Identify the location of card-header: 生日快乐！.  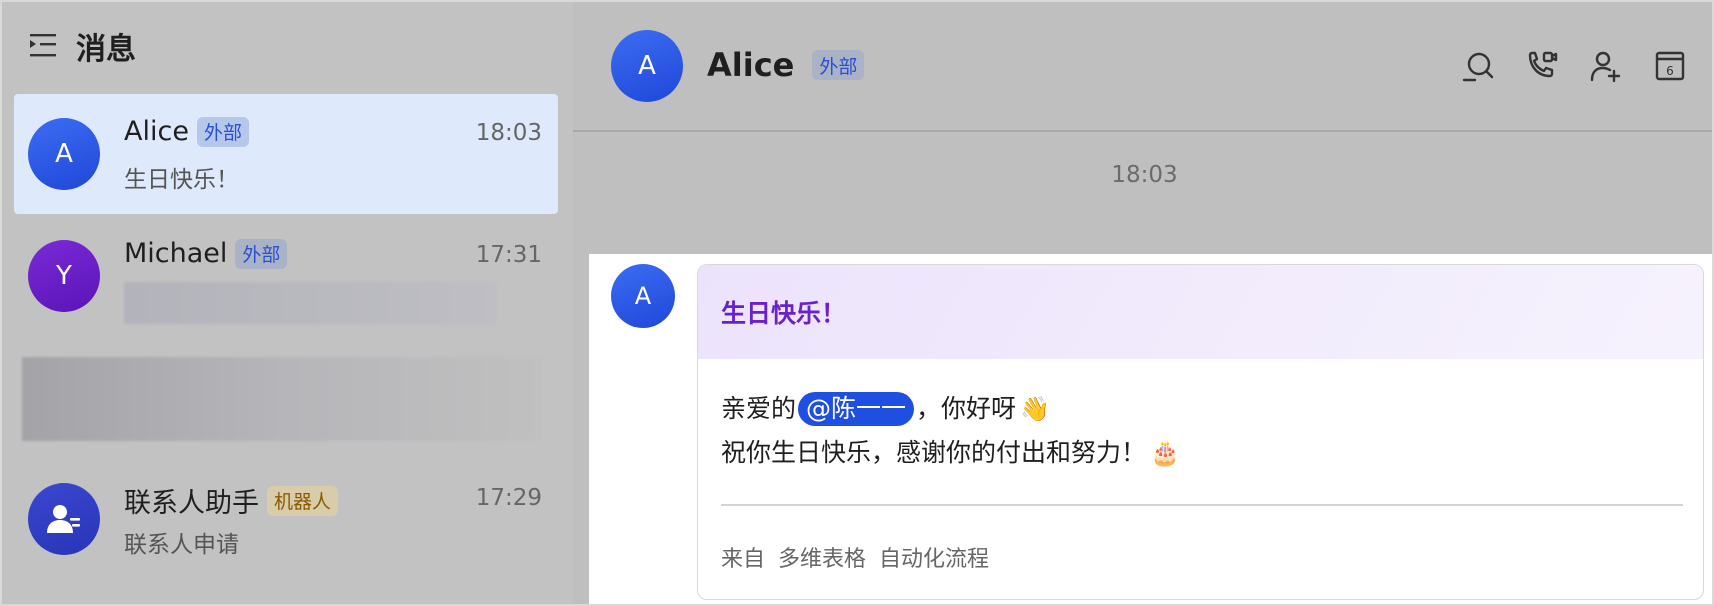
(1200, 312).